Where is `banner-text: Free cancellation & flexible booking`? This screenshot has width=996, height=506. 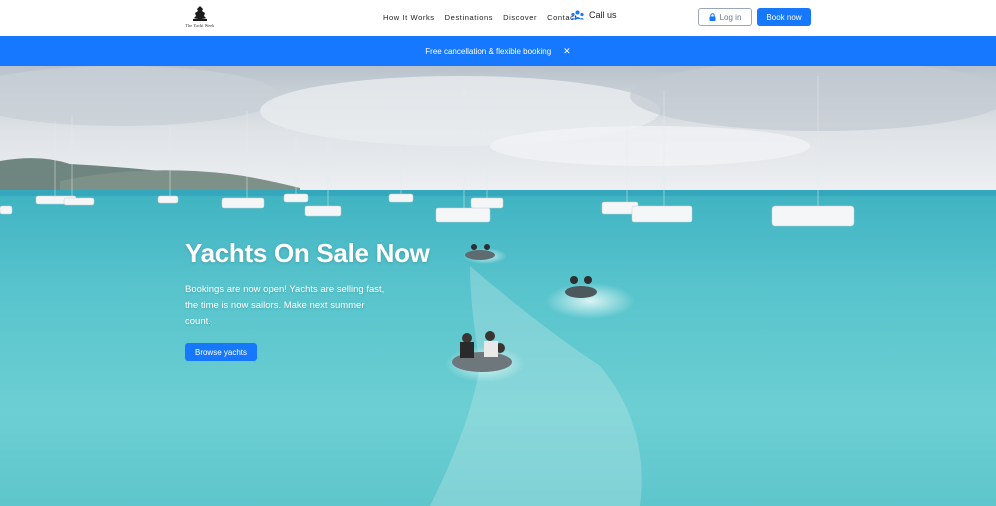 banner-text: Free cancellation & flexible booking is located at coordinates (488, 51).